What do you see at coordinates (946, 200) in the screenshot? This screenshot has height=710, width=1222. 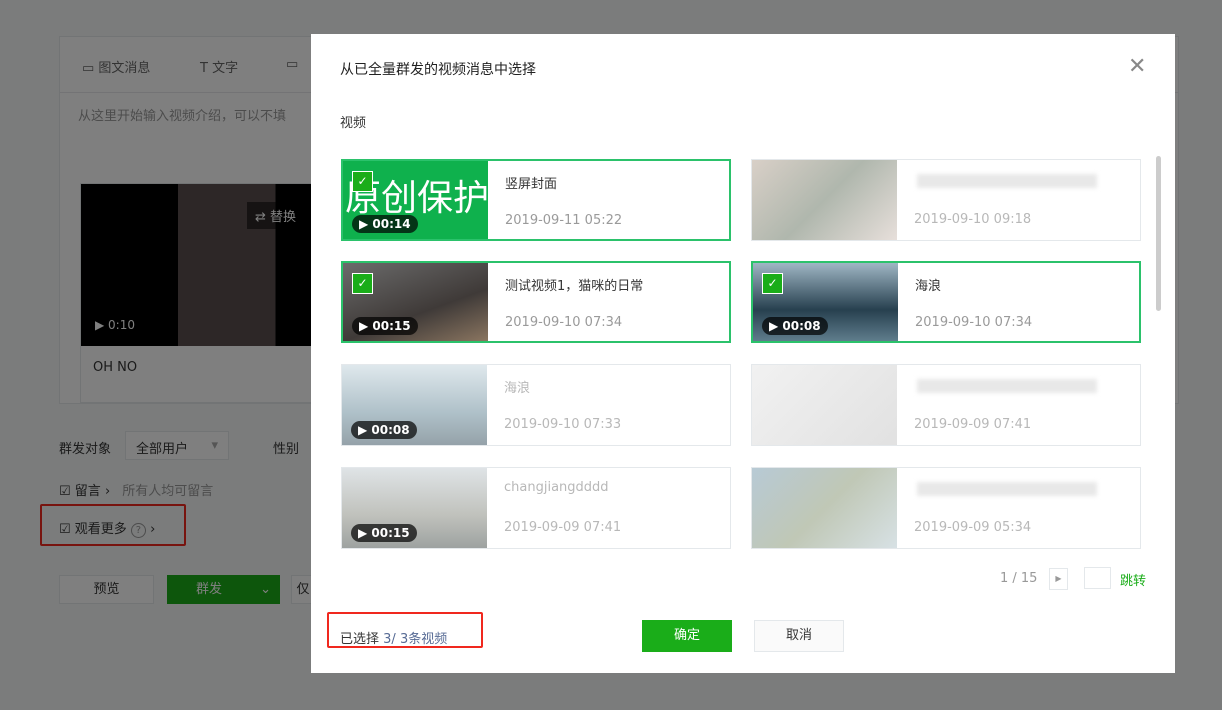 I see `video-item: 2019-09-10 09:18` at bounding box center [946, 200].